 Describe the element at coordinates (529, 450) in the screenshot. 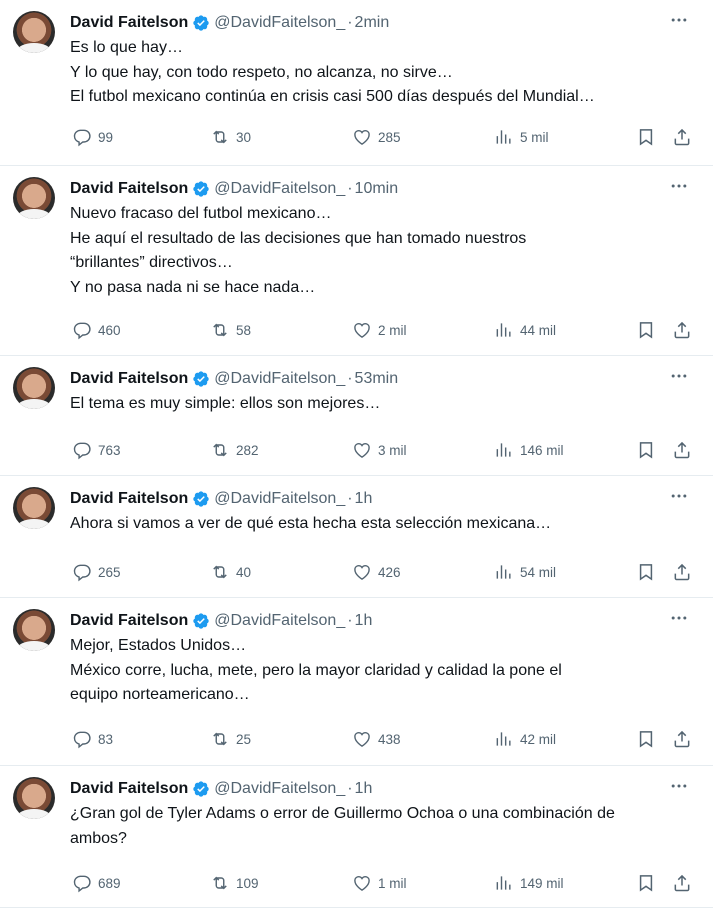

I see `views-button: 146 mil` at that location.